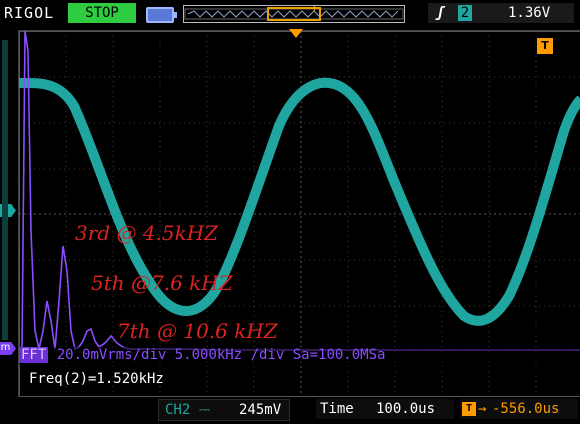  Describe the element at coordinates (221, 355) in the screenshot. I see `fft-info-text: 20.0mVrms/div 5.000kHz /div Sa=100.0MSa` at that location.